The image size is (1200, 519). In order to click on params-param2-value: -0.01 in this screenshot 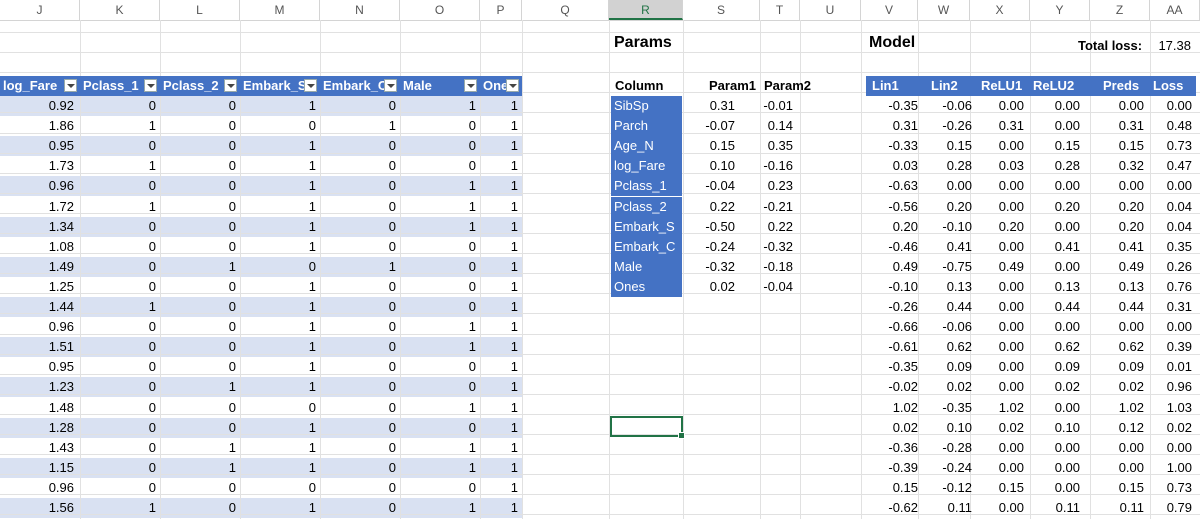, I will do `click(768, 106)`.